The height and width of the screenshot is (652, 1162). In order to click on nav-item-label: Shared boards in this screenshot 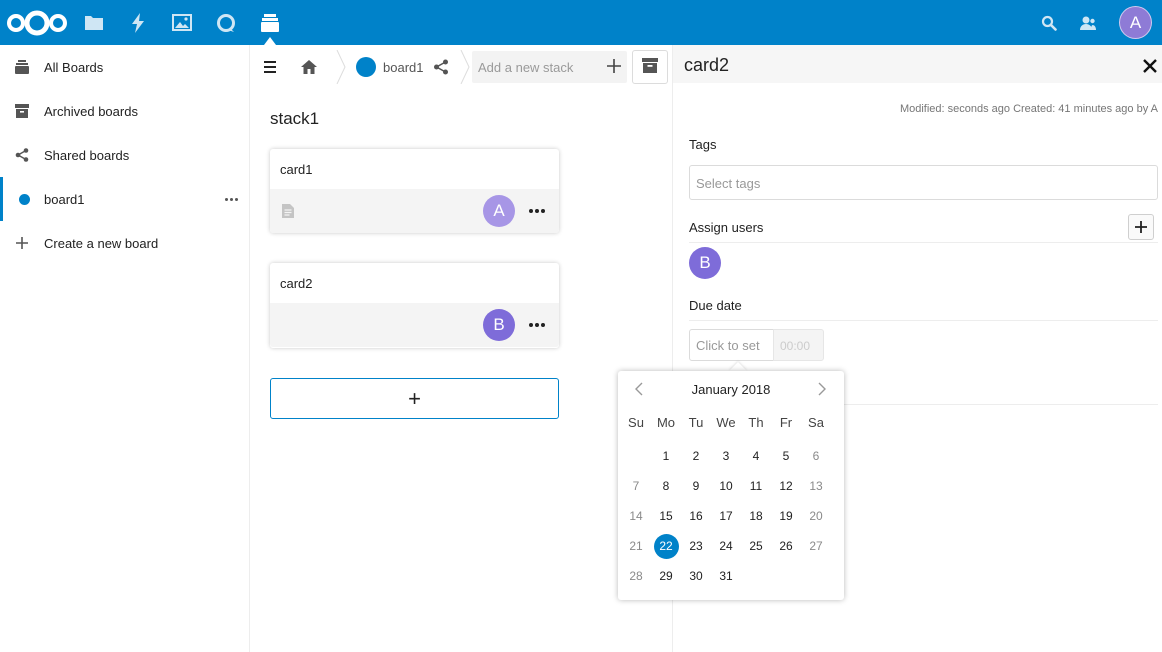, I will do `click(87, 155)`.